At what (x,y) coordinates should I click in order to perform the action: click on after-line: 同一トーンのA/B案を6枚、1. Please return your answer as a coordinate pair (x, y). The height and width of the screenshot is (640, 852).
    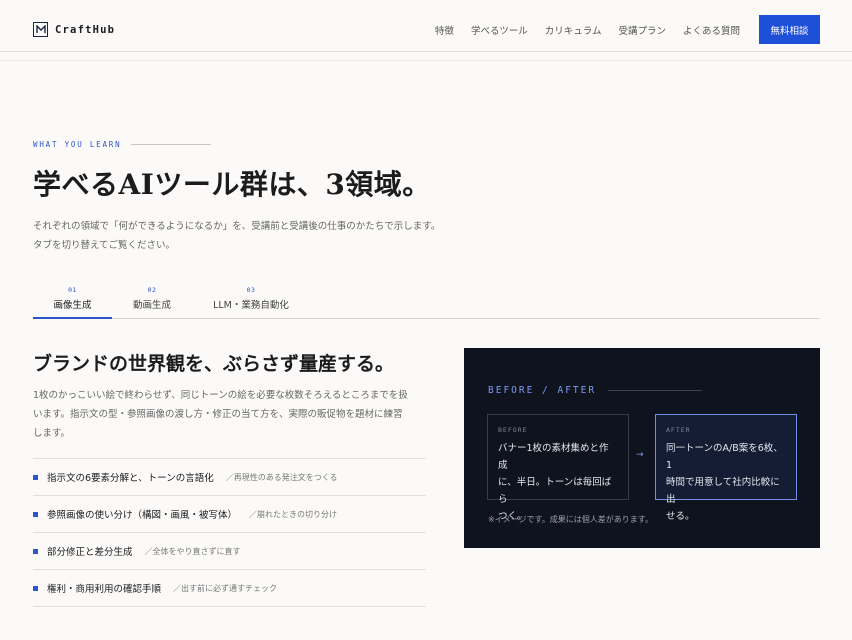
    Looking at the image, I should click on (724, 457).